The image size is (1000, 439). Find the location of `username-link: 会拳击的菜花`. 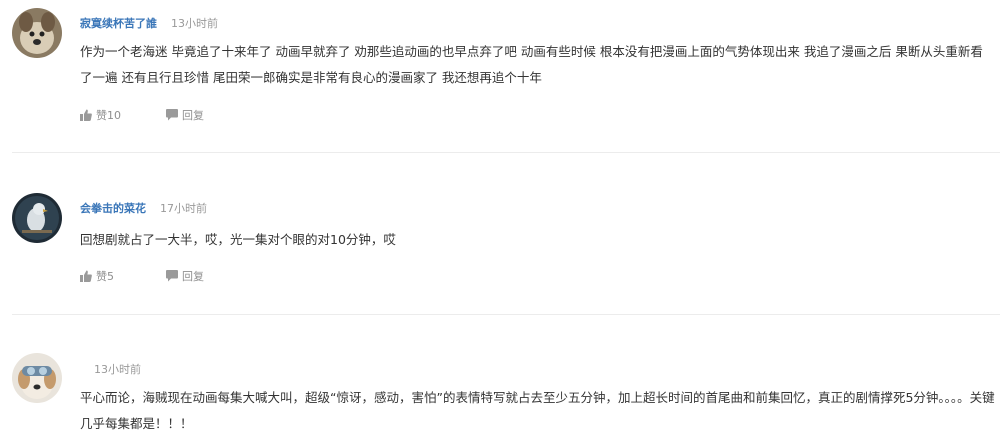

username-link: 会拳击的菜花 is located at coordinates (113, 208).